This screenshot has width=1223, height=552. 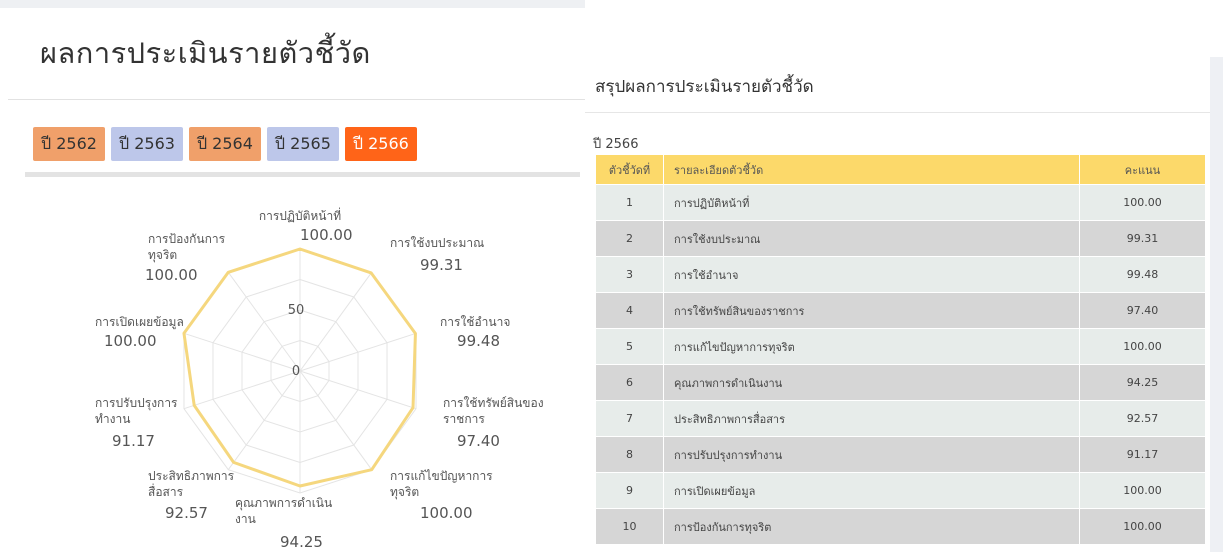 I want to click on table-row: 10 การป้องกันการทุจริต 100.00, so click(x=901, y=526).